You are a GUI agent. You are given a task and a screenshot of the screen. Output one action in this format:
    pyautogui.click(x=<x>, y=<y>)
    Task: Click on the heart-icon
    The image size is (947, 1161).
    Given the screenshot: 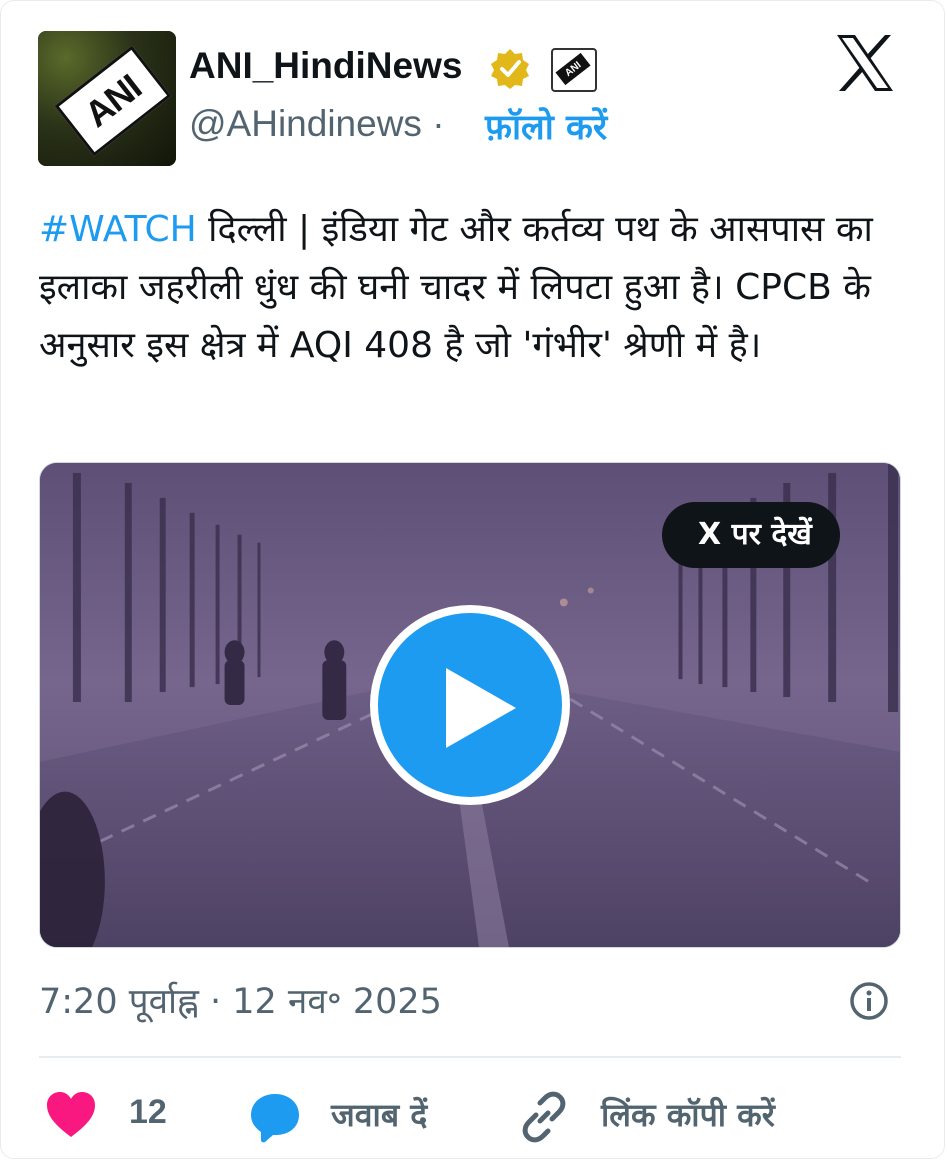 What is the action you would take?
    pyautogui.click(x=71, y=1115)
    